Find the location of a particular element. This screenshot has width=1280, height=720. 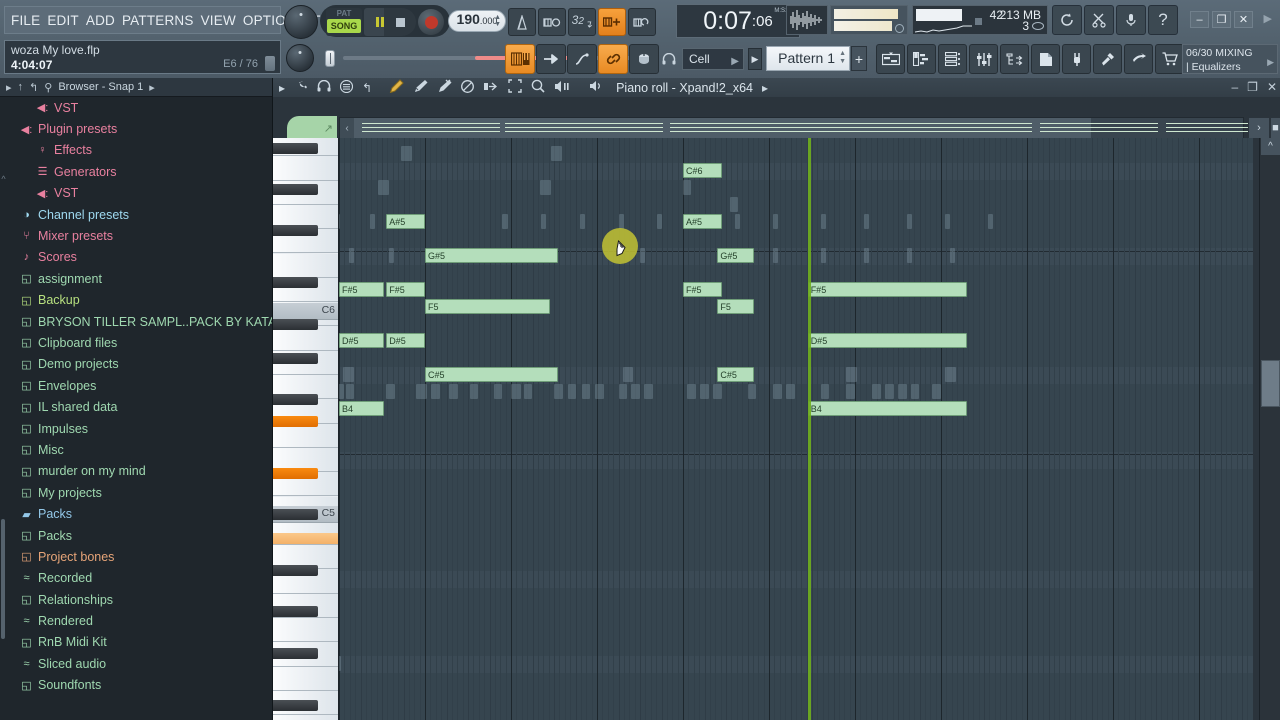

project-picker-button is located at coordinates (1045, 59).